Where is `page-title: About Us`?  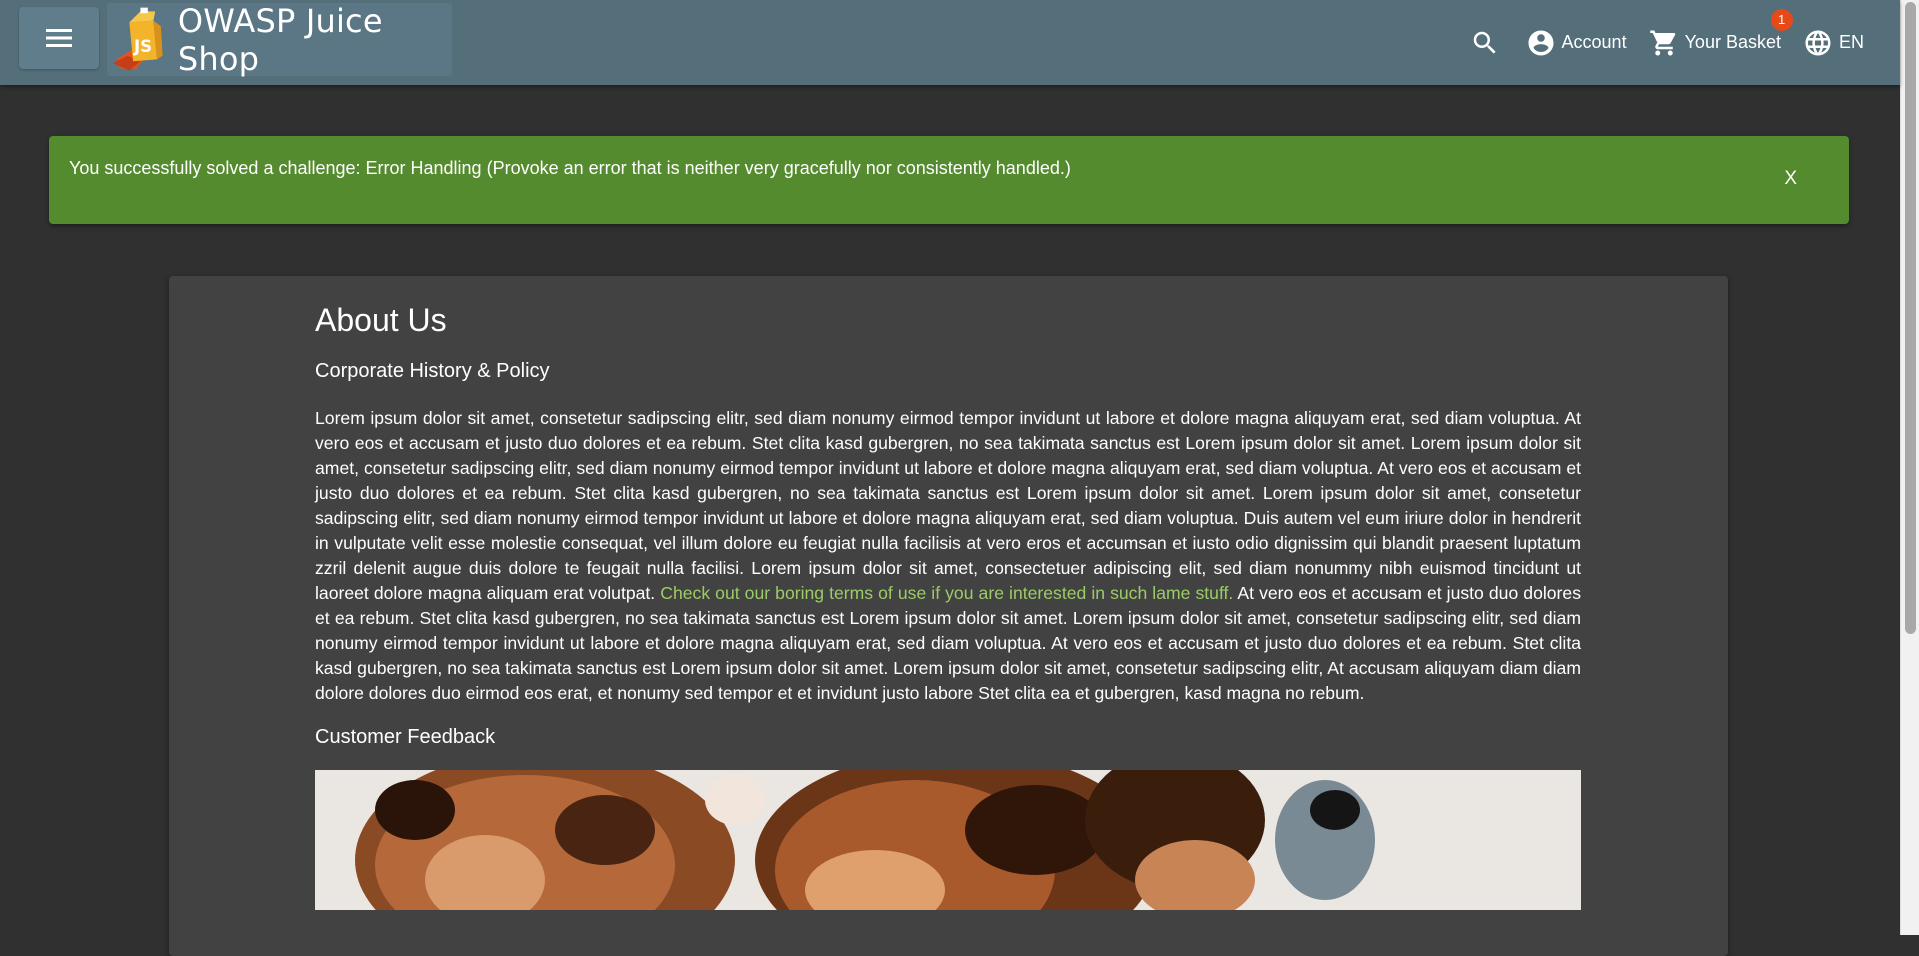 page-title: About Us is located at coordinates (381, 320).